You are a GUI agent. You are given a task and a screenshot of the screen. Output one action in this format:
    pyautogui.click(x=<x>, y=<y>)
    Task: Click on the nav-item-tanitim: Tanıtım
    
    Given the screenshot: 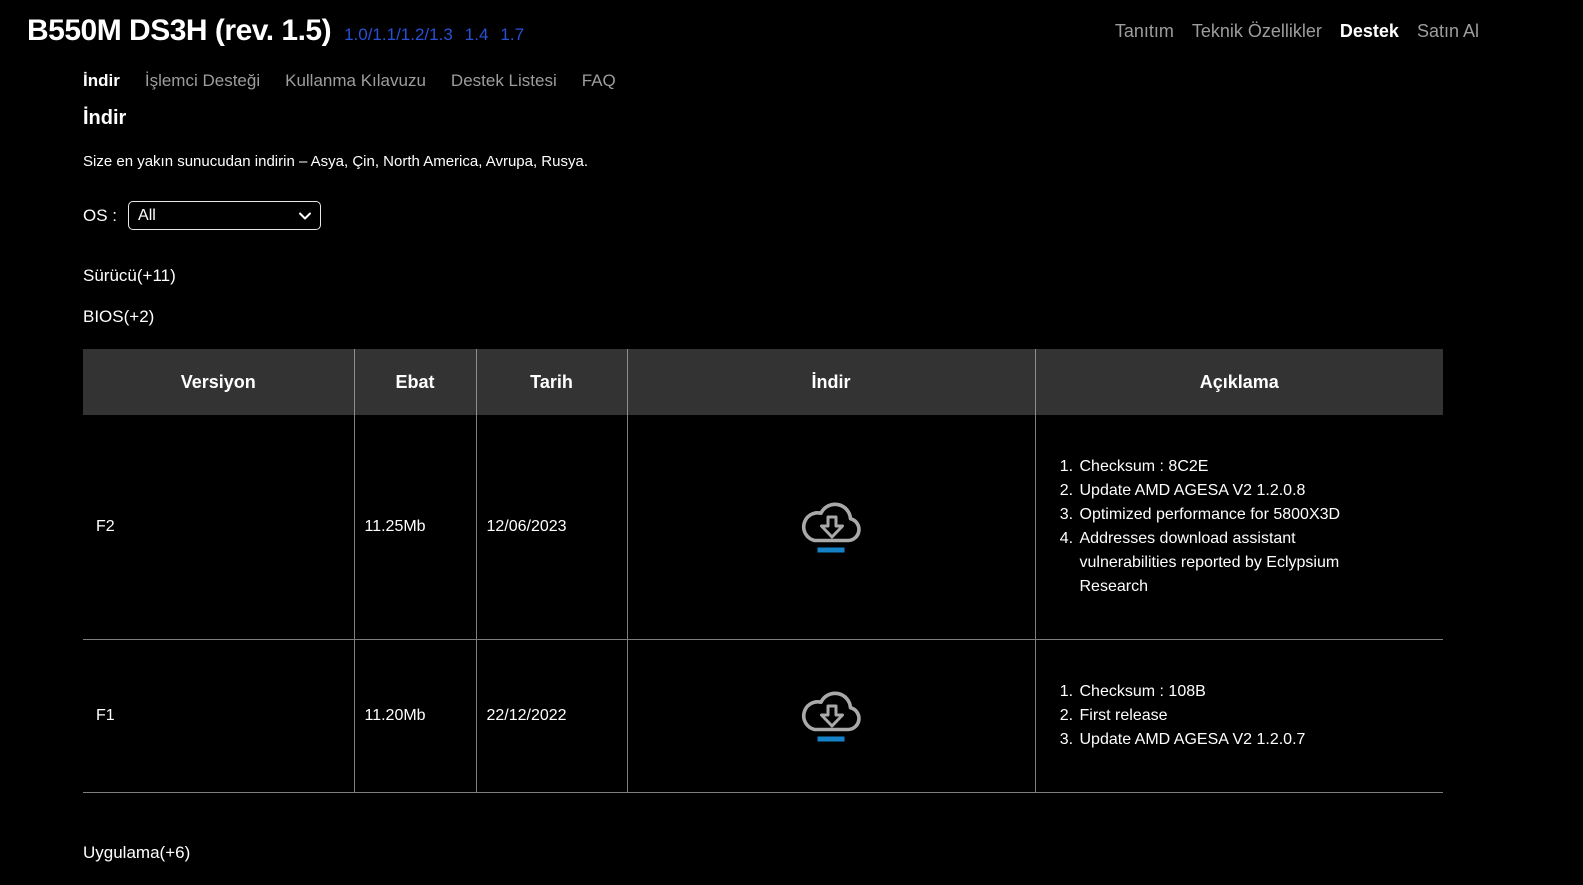 What is the action you would take?
    pyautogui.click(x=1144, y=31)
    